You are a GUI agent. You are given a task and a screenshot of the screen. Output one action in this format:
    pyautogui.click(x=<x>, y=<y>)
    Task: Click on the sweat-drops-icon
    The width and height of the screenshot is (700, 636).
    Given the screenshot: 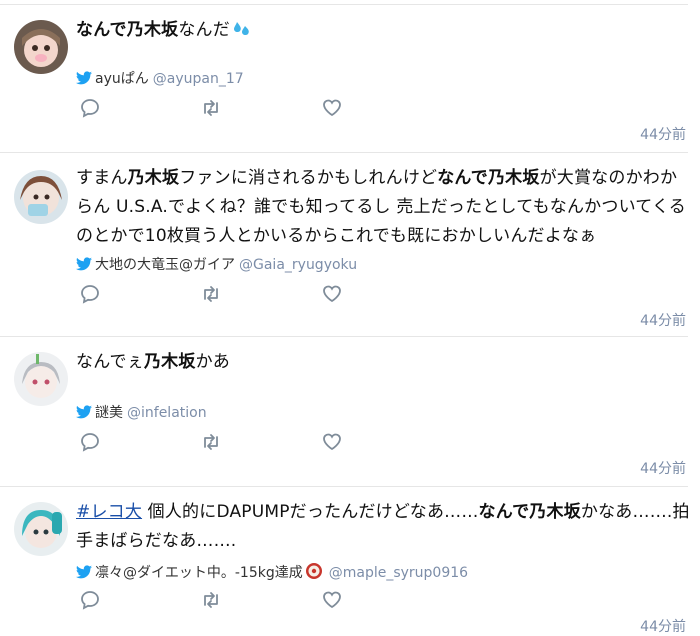 What is the action you would take?
    pyautogui.click(x=242, y=33)
    